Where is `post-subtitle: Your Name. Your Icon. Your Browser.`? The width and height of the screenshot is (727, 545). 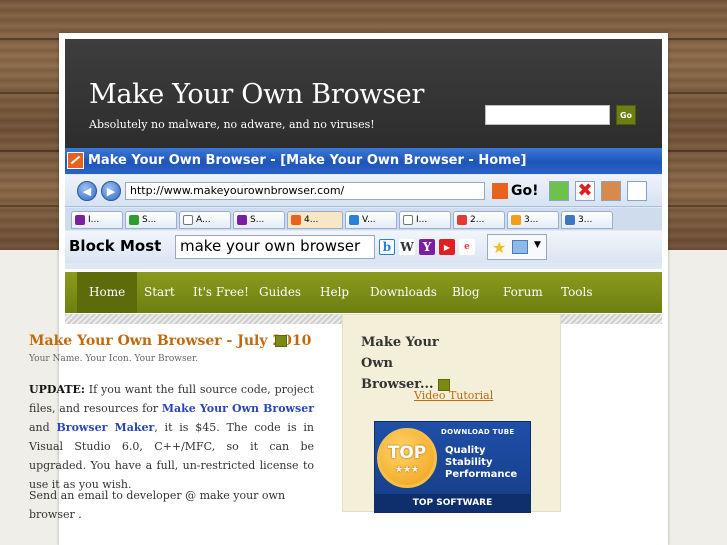 post-subtitle: Your Name. Your Icon. Your Browser. is located at coordinates (114, 359).